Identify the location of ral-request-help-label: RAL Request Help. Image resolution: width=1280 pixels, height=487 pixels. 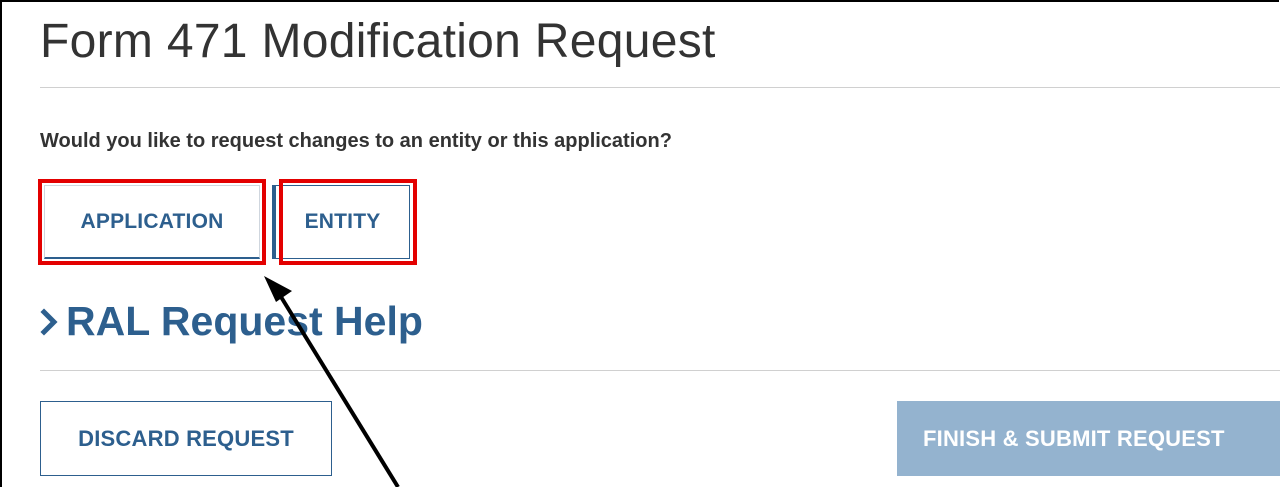
(244, 321).